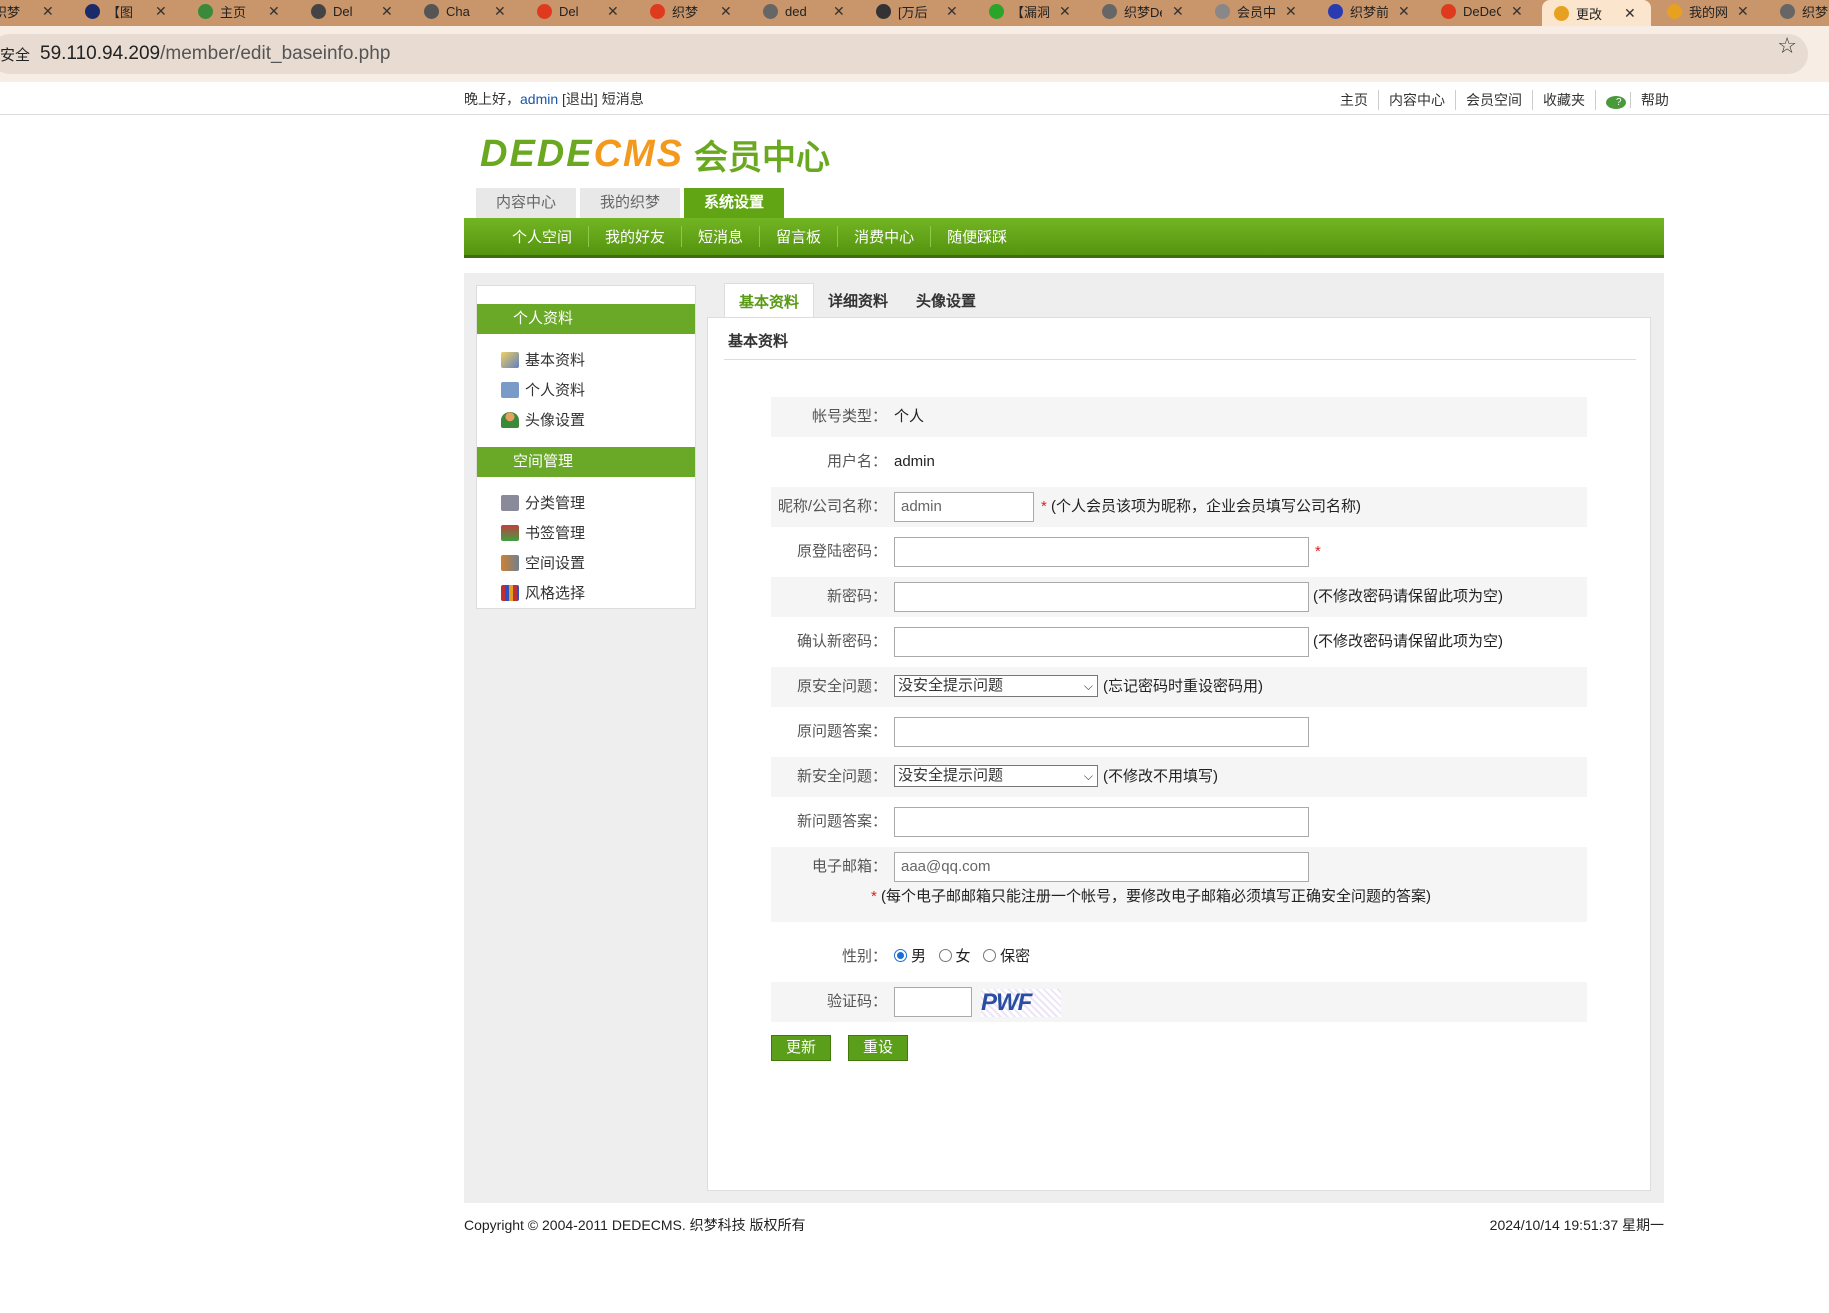 The height and width of the screenshot is (1313, 1829). What do you see at coordinates (990, 955) in the screenshot?
I see `gender-radio-secret` at bounding box center [990, 955].